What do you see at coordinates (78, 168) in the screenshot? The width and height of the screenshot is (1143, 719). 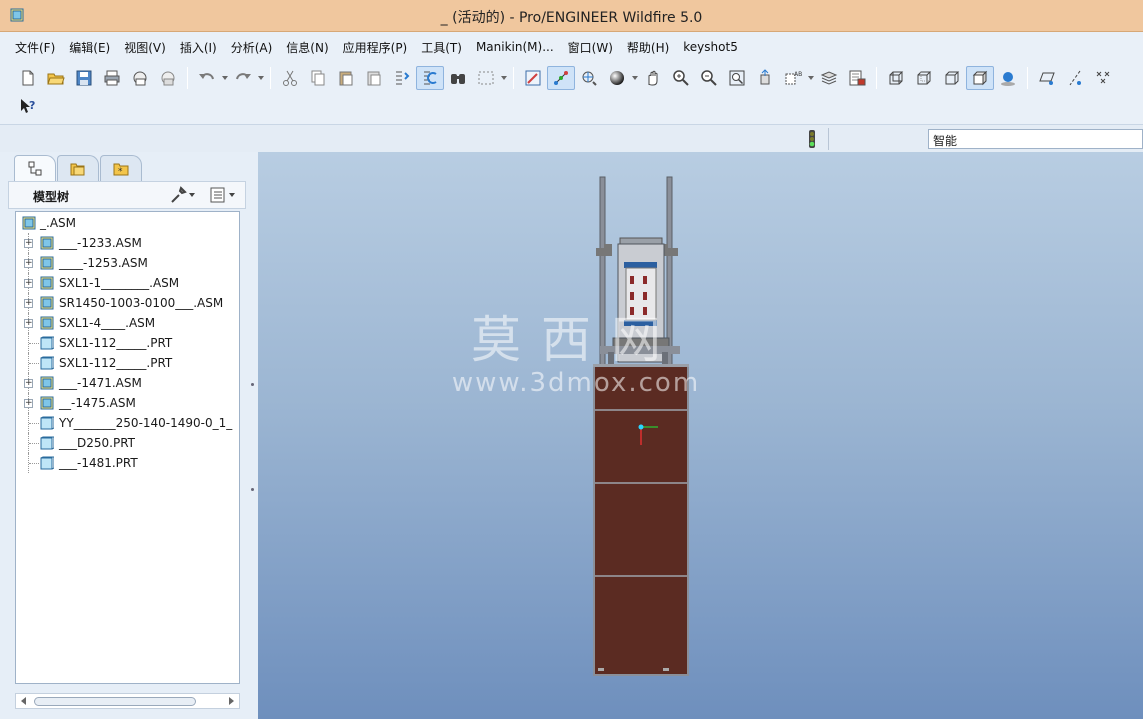 I see `folder-browser-tab-icon` at bounding box center [78, 168].